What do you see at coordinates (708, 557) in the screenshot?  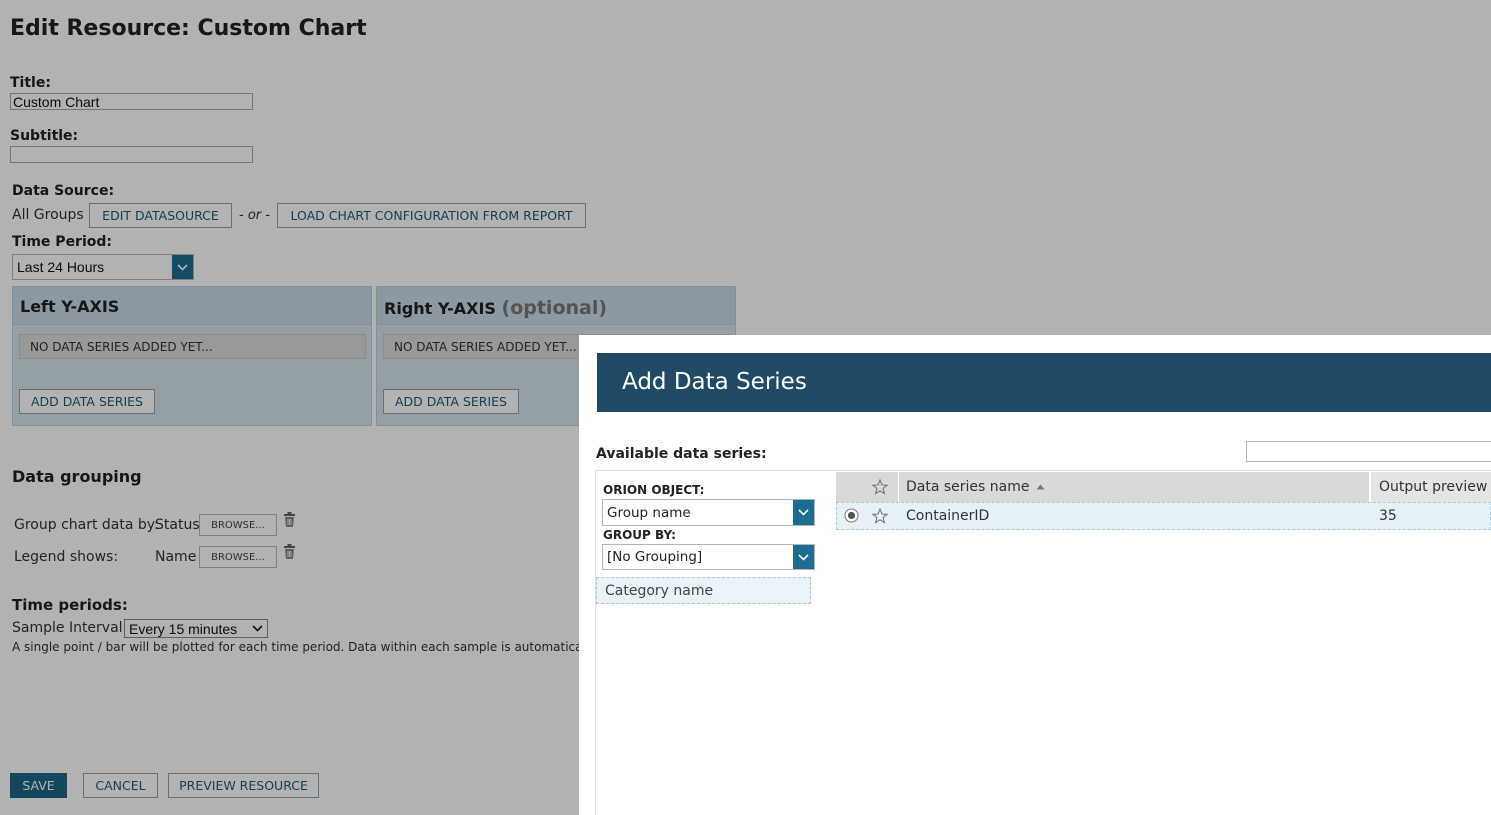 I see `group-by-select: [No Grouping]` at bounding box center [708, 557].